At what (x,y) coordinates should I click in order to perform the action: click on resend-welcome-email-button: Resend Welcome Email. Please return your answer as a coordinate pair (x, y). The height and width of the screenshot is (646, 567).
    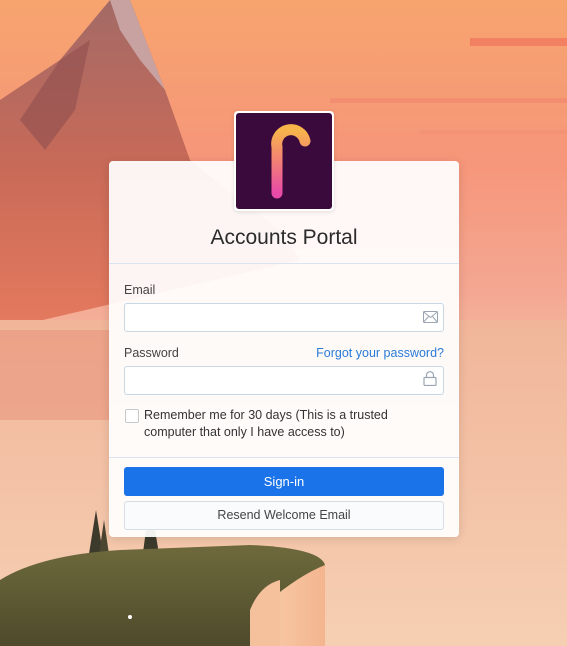
    Looking at the image, I should click on (284, 515).